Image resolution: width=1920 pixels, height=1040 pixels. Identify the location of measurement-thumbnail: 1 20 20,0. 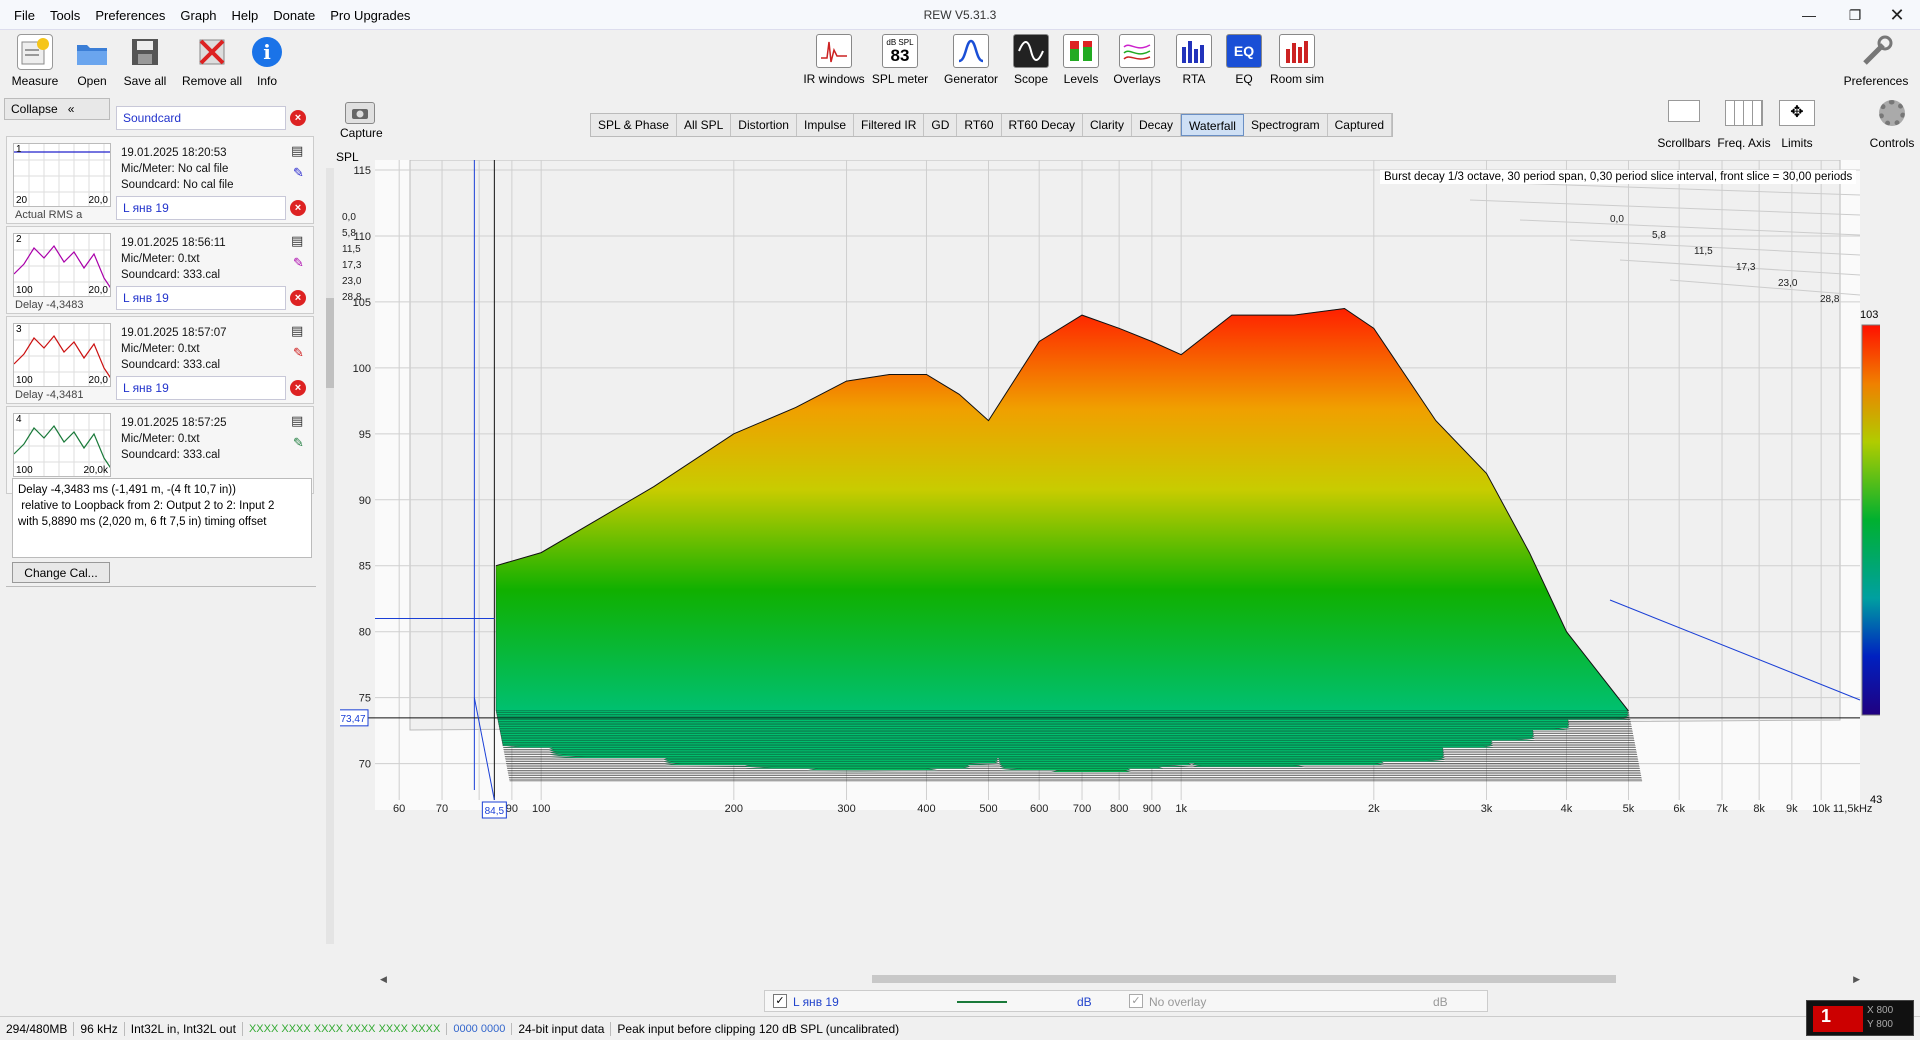
(62, 175).